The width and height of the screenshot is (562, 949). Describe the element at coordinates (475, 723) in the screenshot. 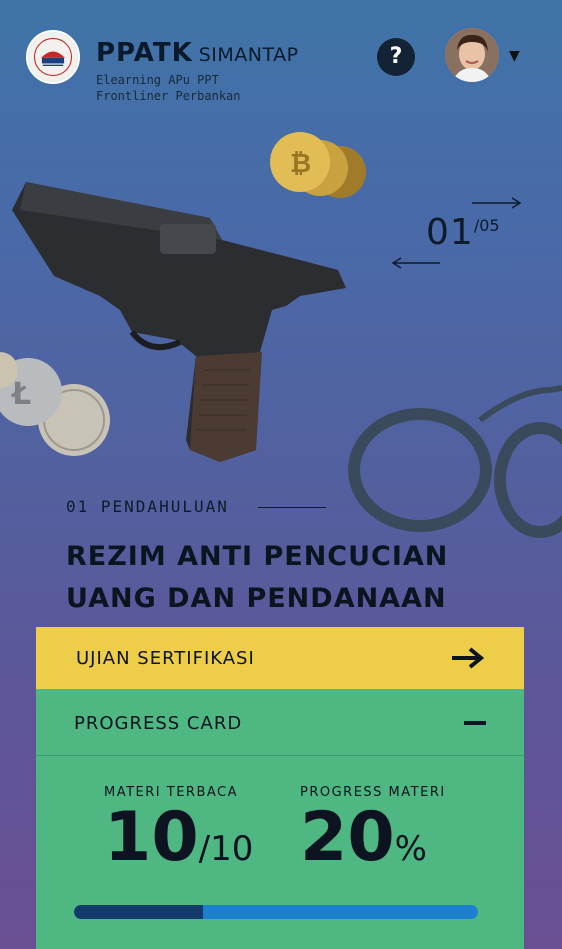

I see `minus-icon` at that location.